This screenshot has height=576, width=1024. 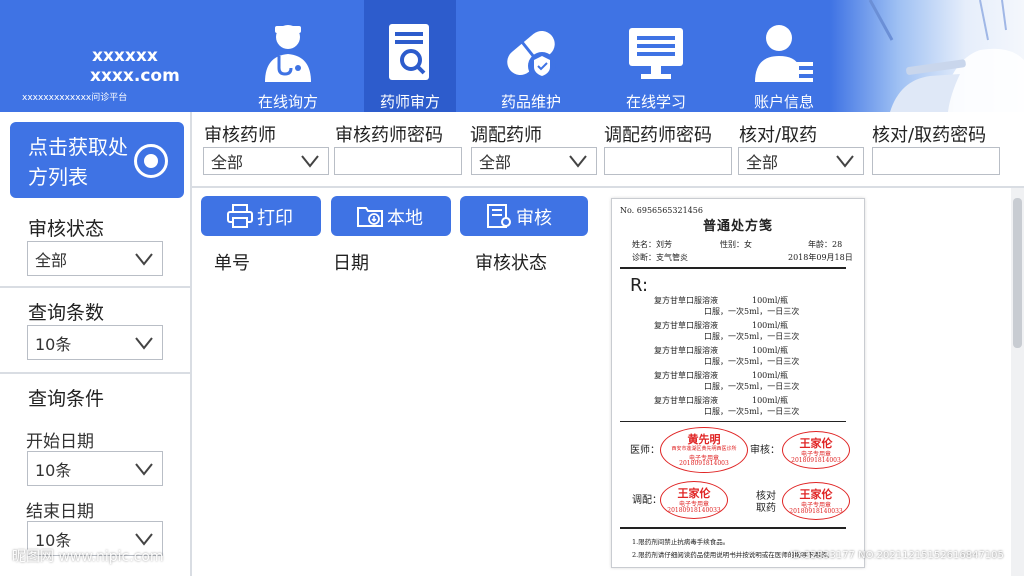 What do you see at coordinates (530, 102) in the screenshot?
I see `nav-label: 药品维护` at bounding box center [530, 102].